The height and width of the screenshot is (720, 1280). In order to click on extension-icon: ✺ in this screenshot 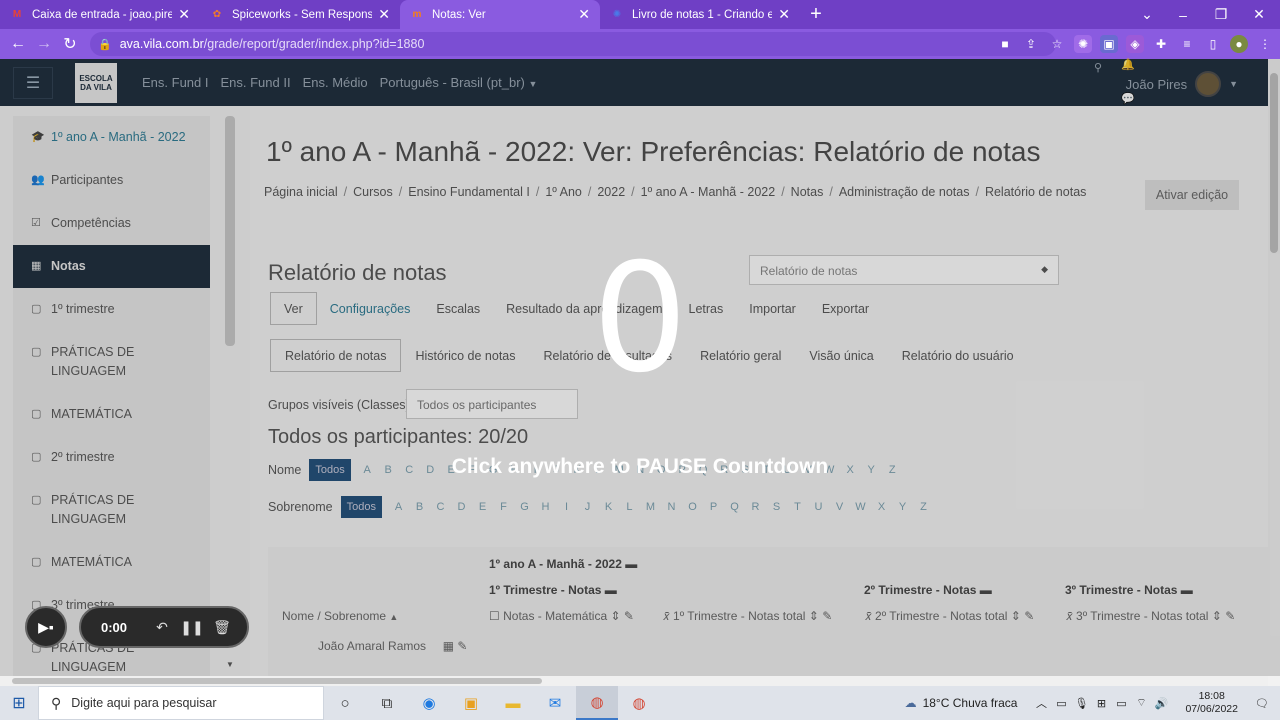, I will do `click(1083, 44)`.